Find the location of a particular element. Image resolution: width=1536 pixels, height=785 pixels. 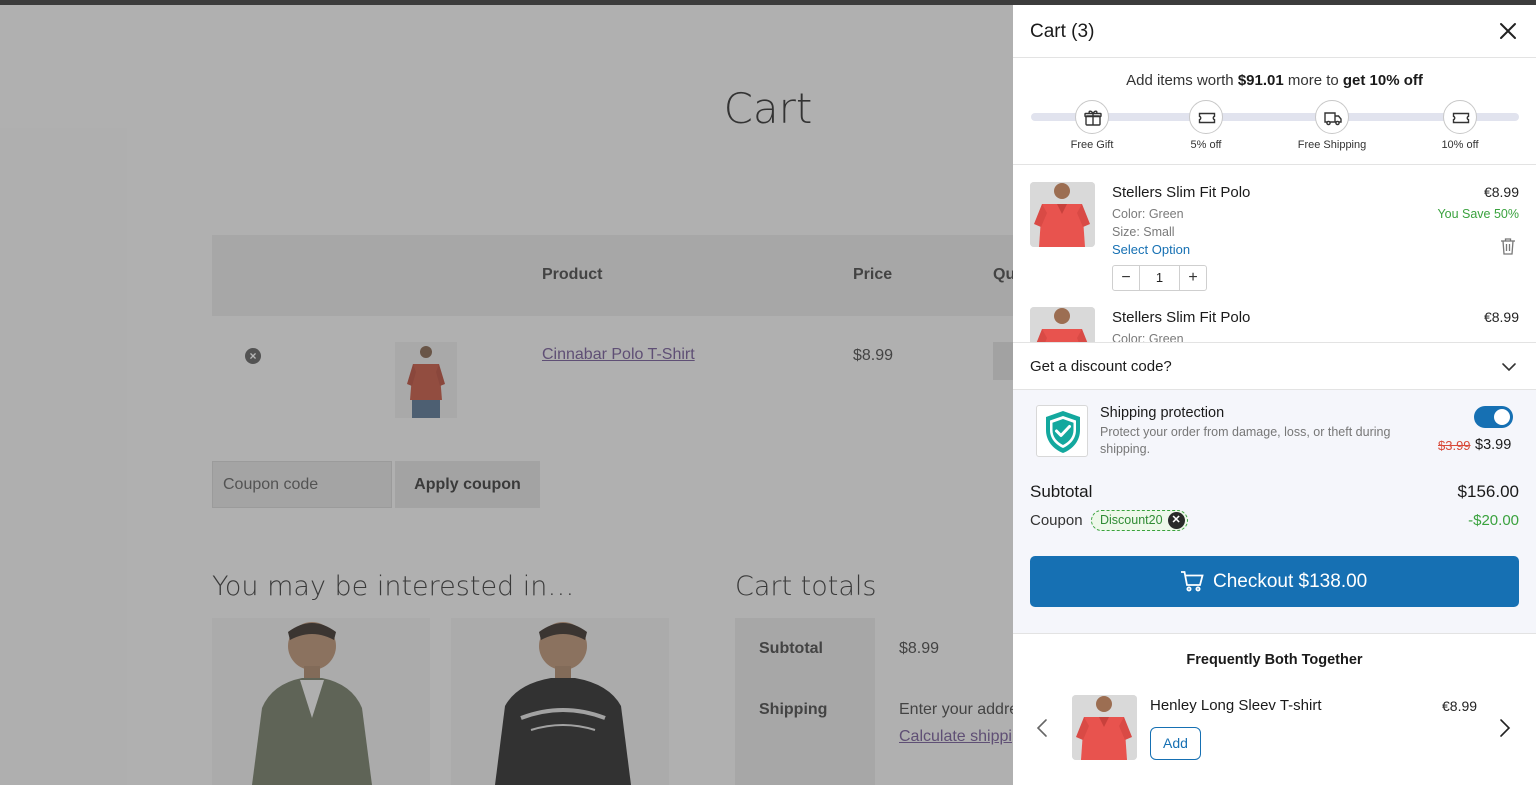

discount-label: Get a discount code? is located at coordinates (1101, 366).